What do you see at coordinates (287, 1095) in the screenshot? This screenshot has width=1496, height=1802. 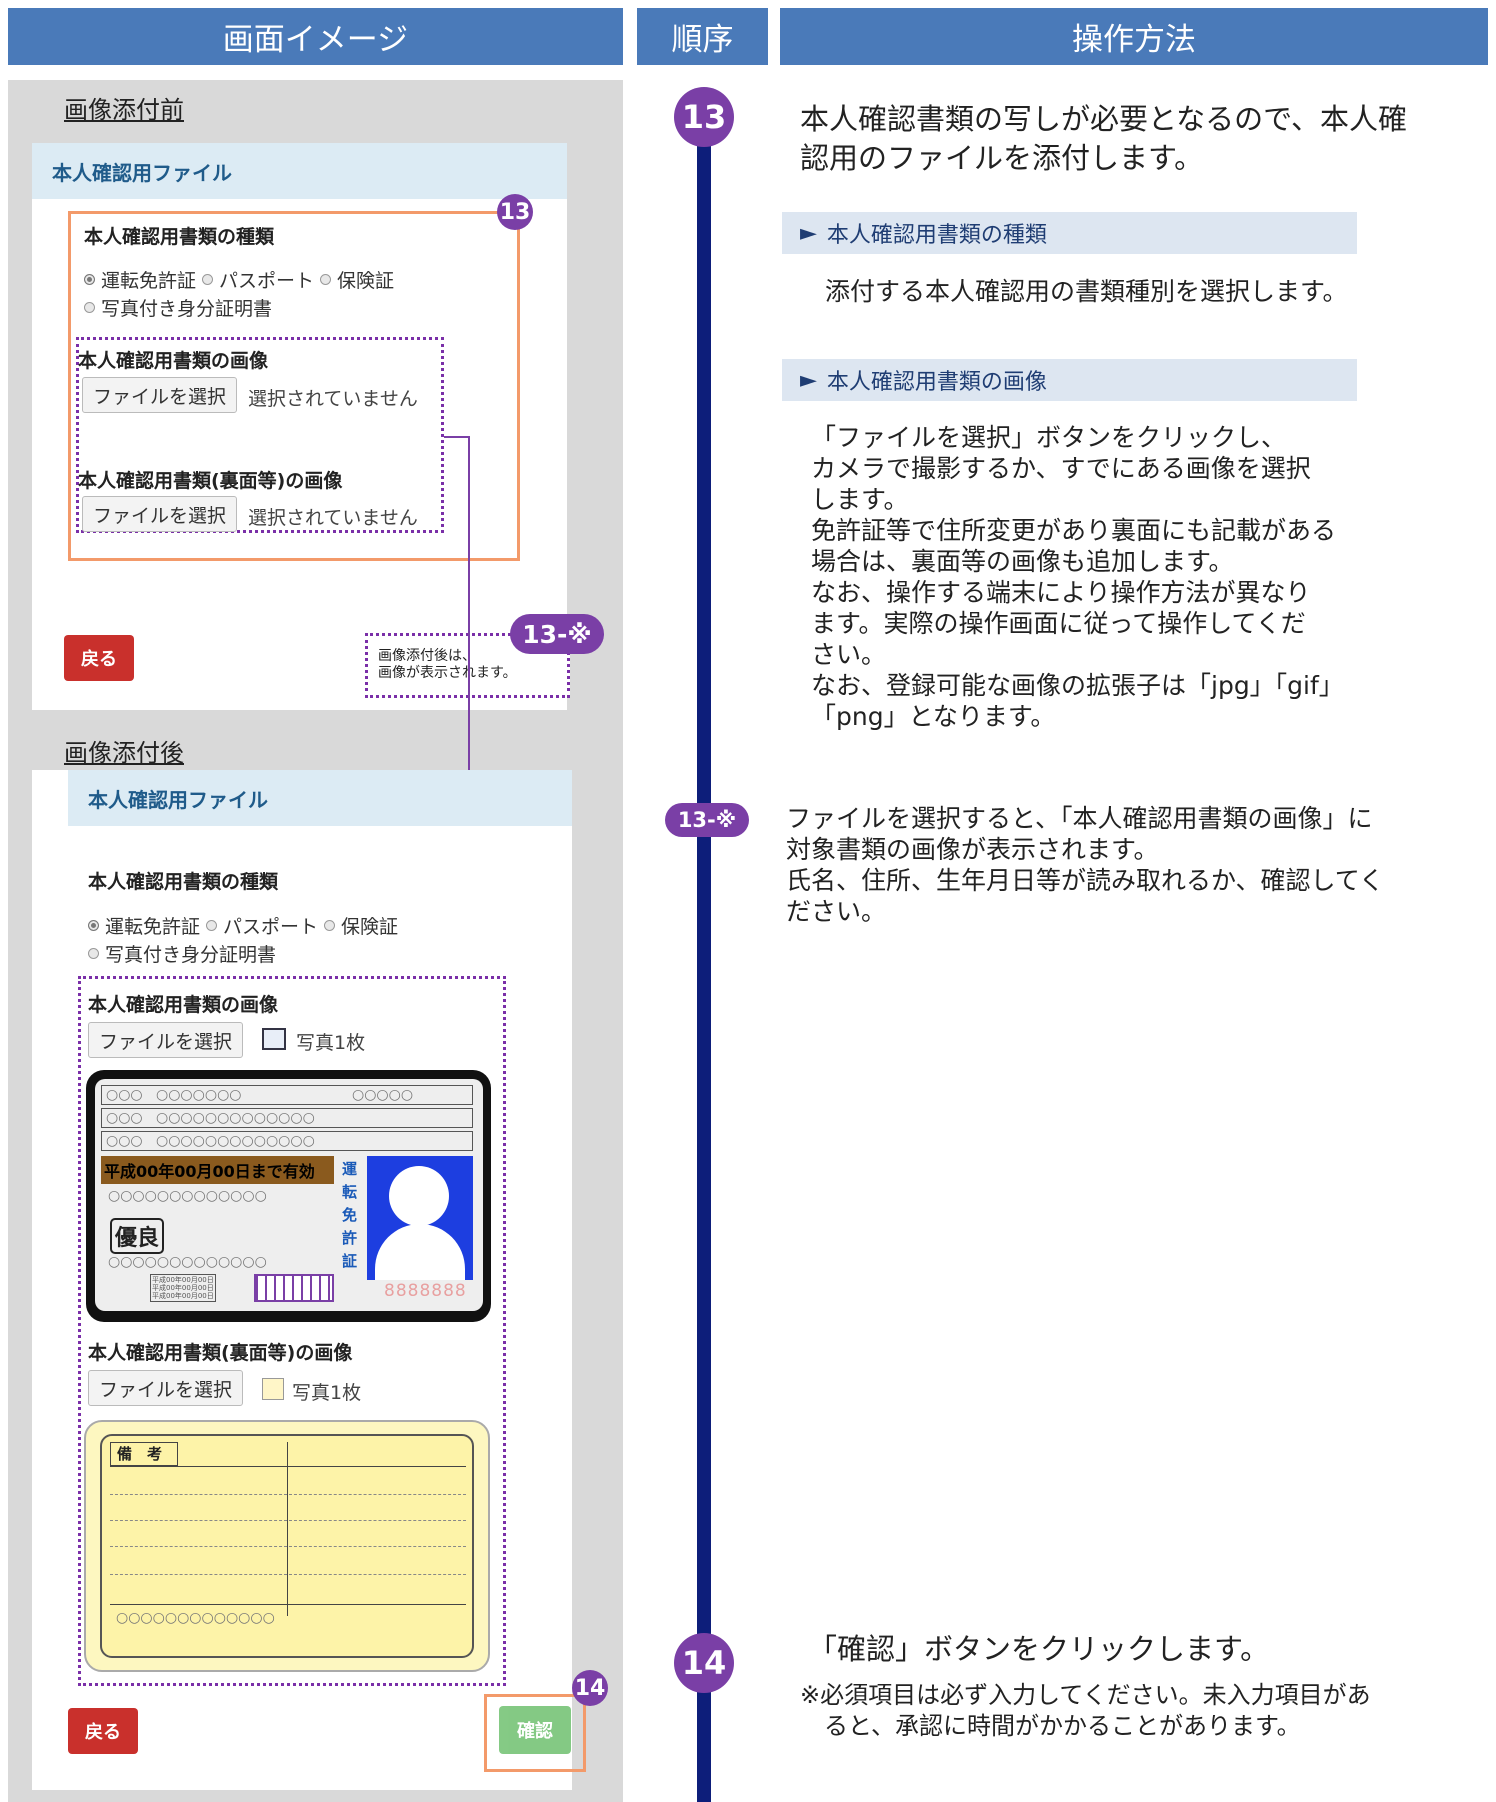 I see `license-row1: ○○○ ○○○○○○○ ○○○○○` at bounding box center [287, 1095].